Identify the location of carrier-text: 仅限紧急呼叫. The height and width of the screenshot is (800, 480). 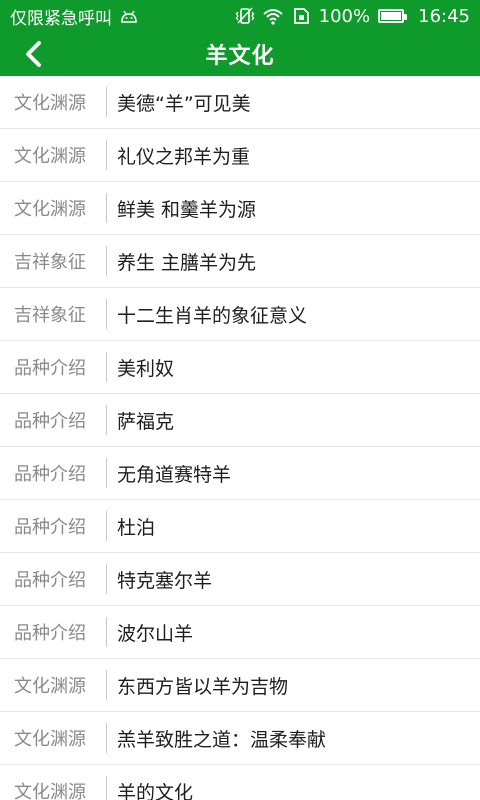
(61, 18).